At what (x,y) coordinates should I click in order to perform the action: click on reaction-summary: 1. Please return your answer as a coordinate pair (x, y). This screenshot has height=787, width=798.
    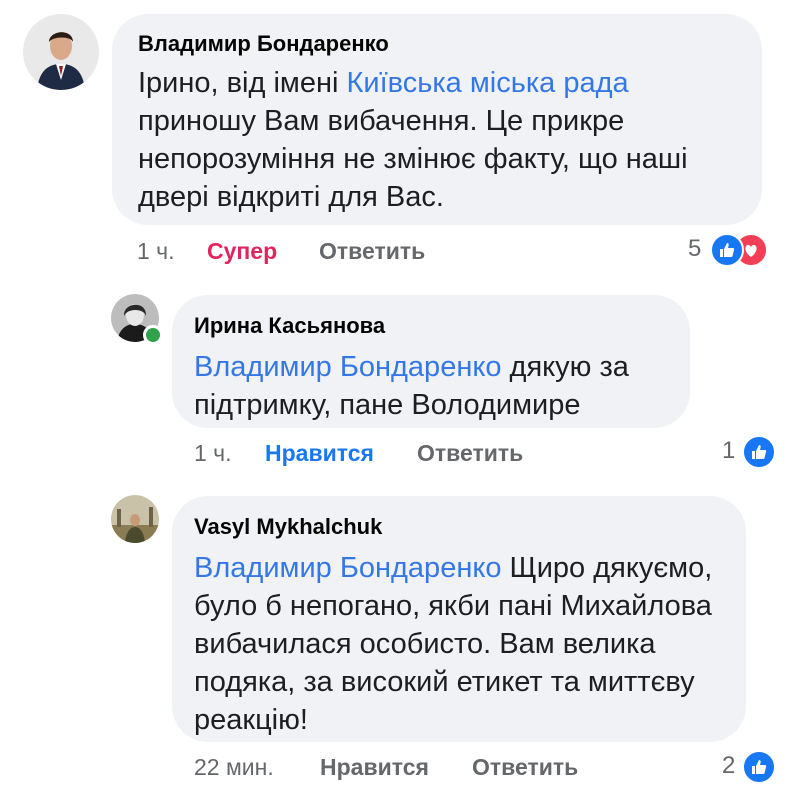
    Looking at the image, I should click on (752, 452).